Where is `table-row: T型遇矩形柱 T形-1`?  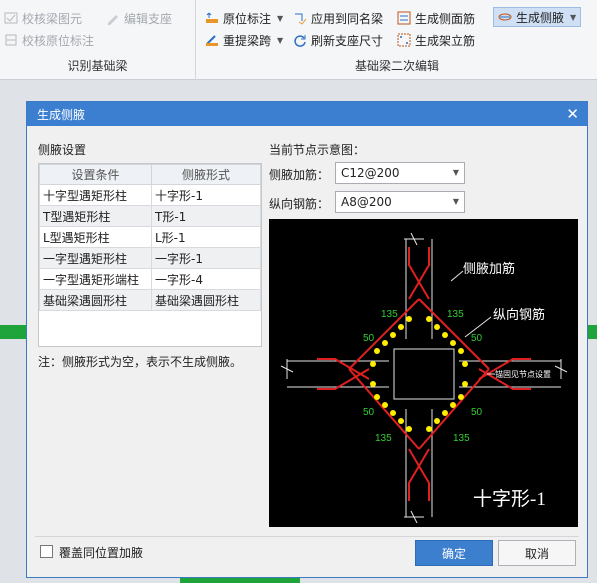
table-row: T型遇矩形柱 T形-1 is located at coordinates (150, 216).